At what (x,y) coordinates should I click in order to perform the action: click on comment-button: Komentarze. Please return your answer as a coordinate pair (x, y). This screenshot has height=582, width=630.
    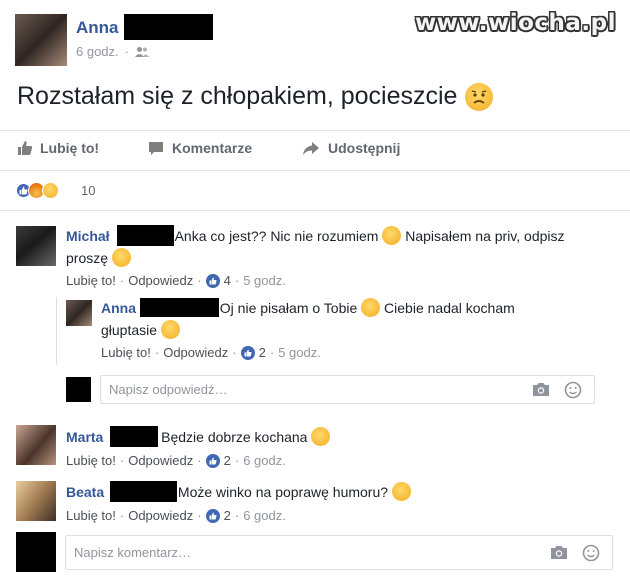
    Looking at the image, I should click on (200, 148).